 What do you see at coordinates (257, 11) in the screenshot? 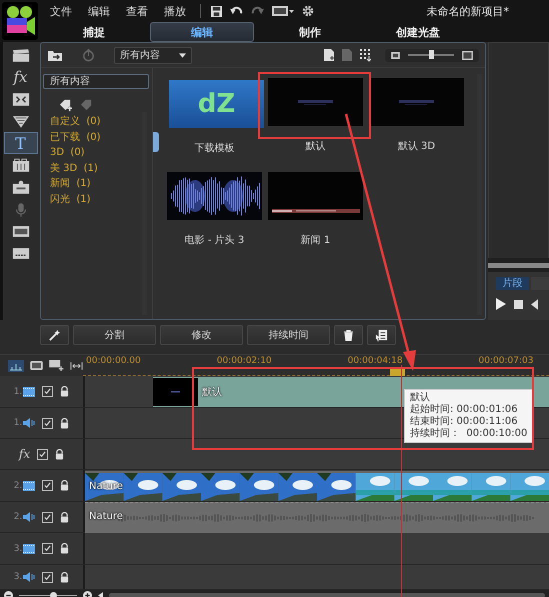
I see `redo-icon` at bounding box center [257, 11].